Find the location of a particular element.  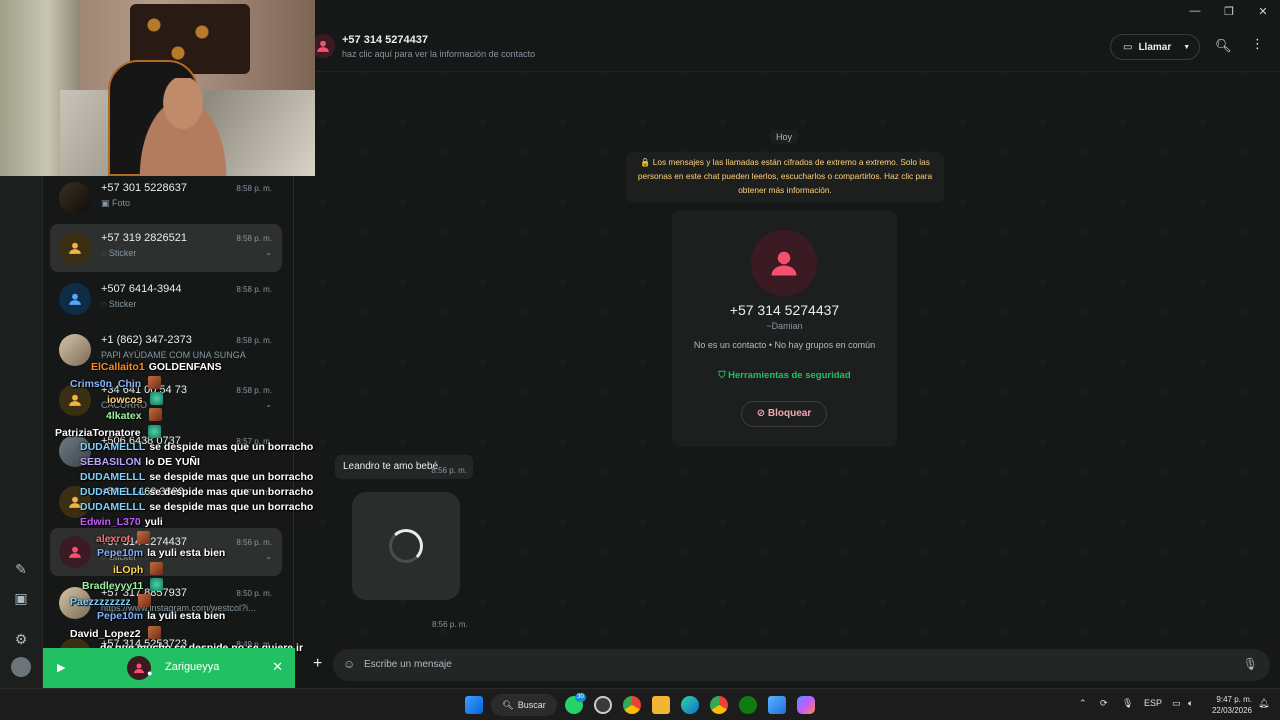

media-gallery-icon: ▣ is located at coordinates (21, 598).